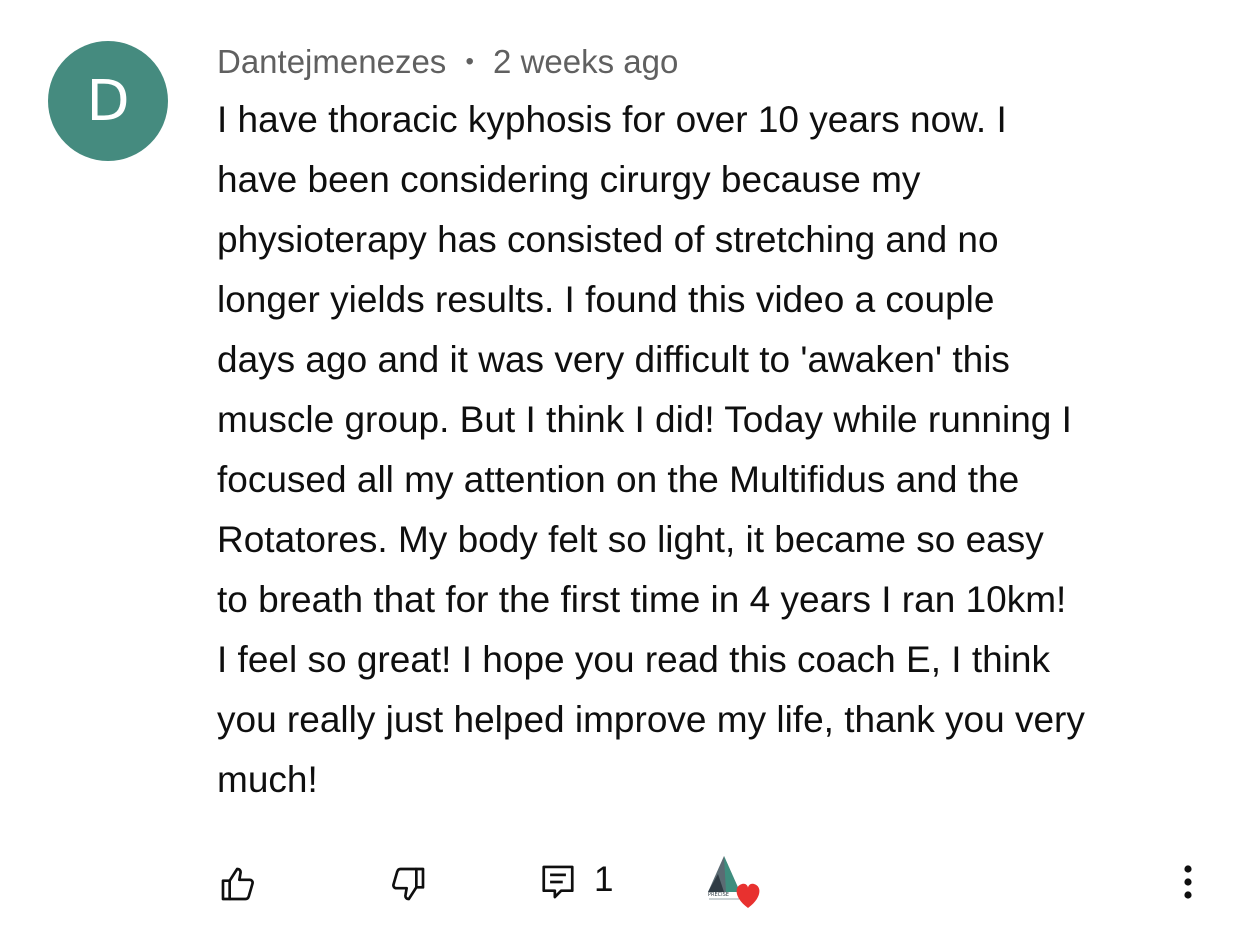  I want to click on comment-timestamp: 2 weeks ago, so click(585, 61).